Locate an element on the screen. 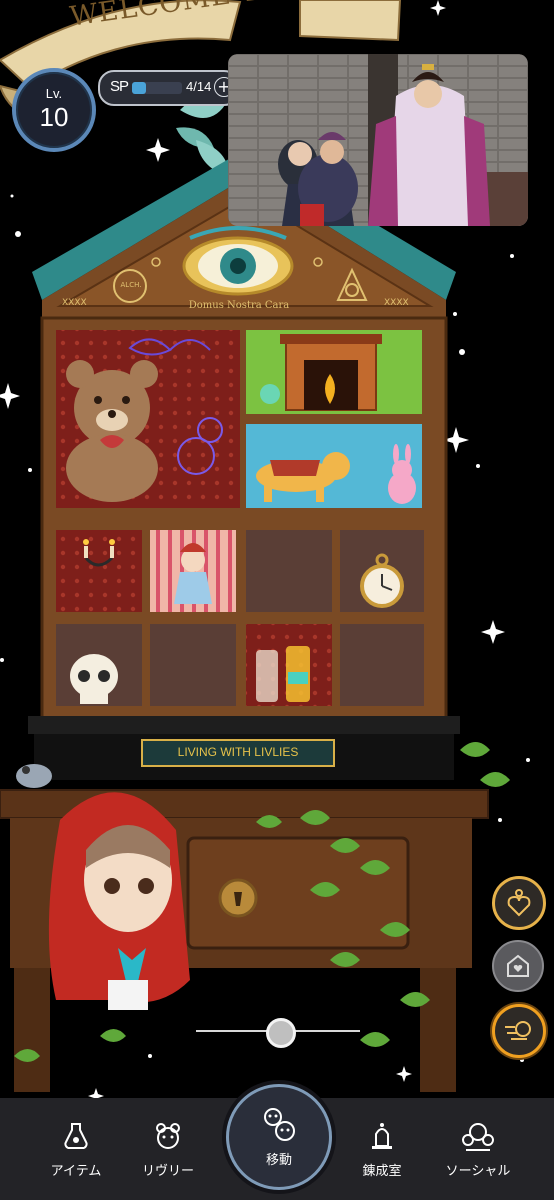 The image size is (554, 1200). nav-item-items: アイテム is located at coordinates (76, 1149).